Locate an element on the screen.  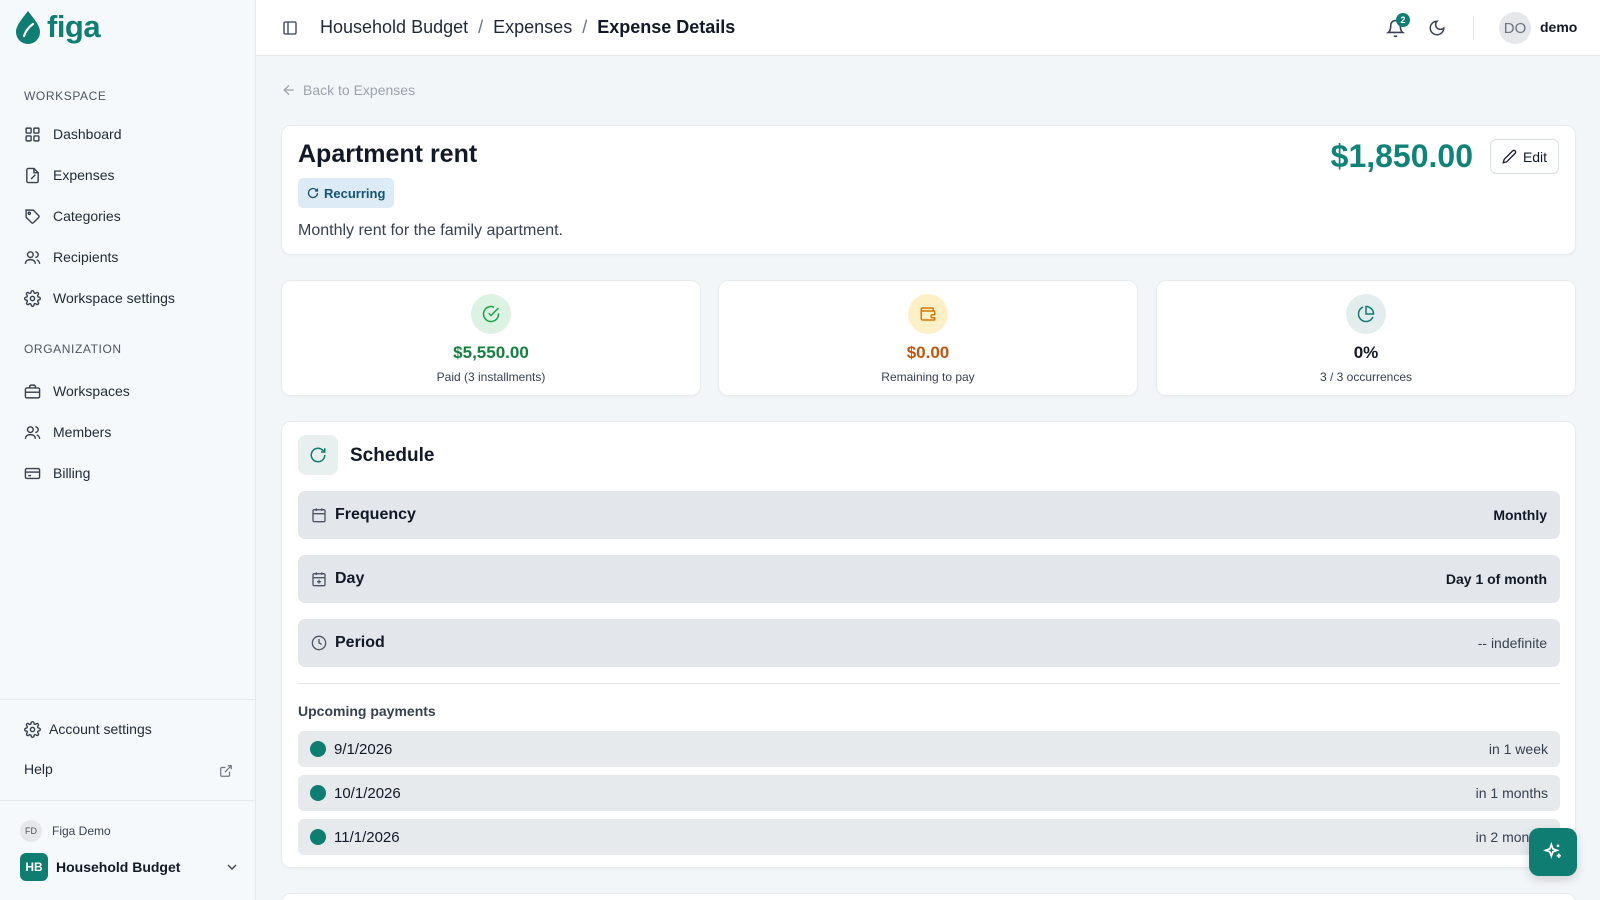
wallet-icon is located at coordinates (928, 314).